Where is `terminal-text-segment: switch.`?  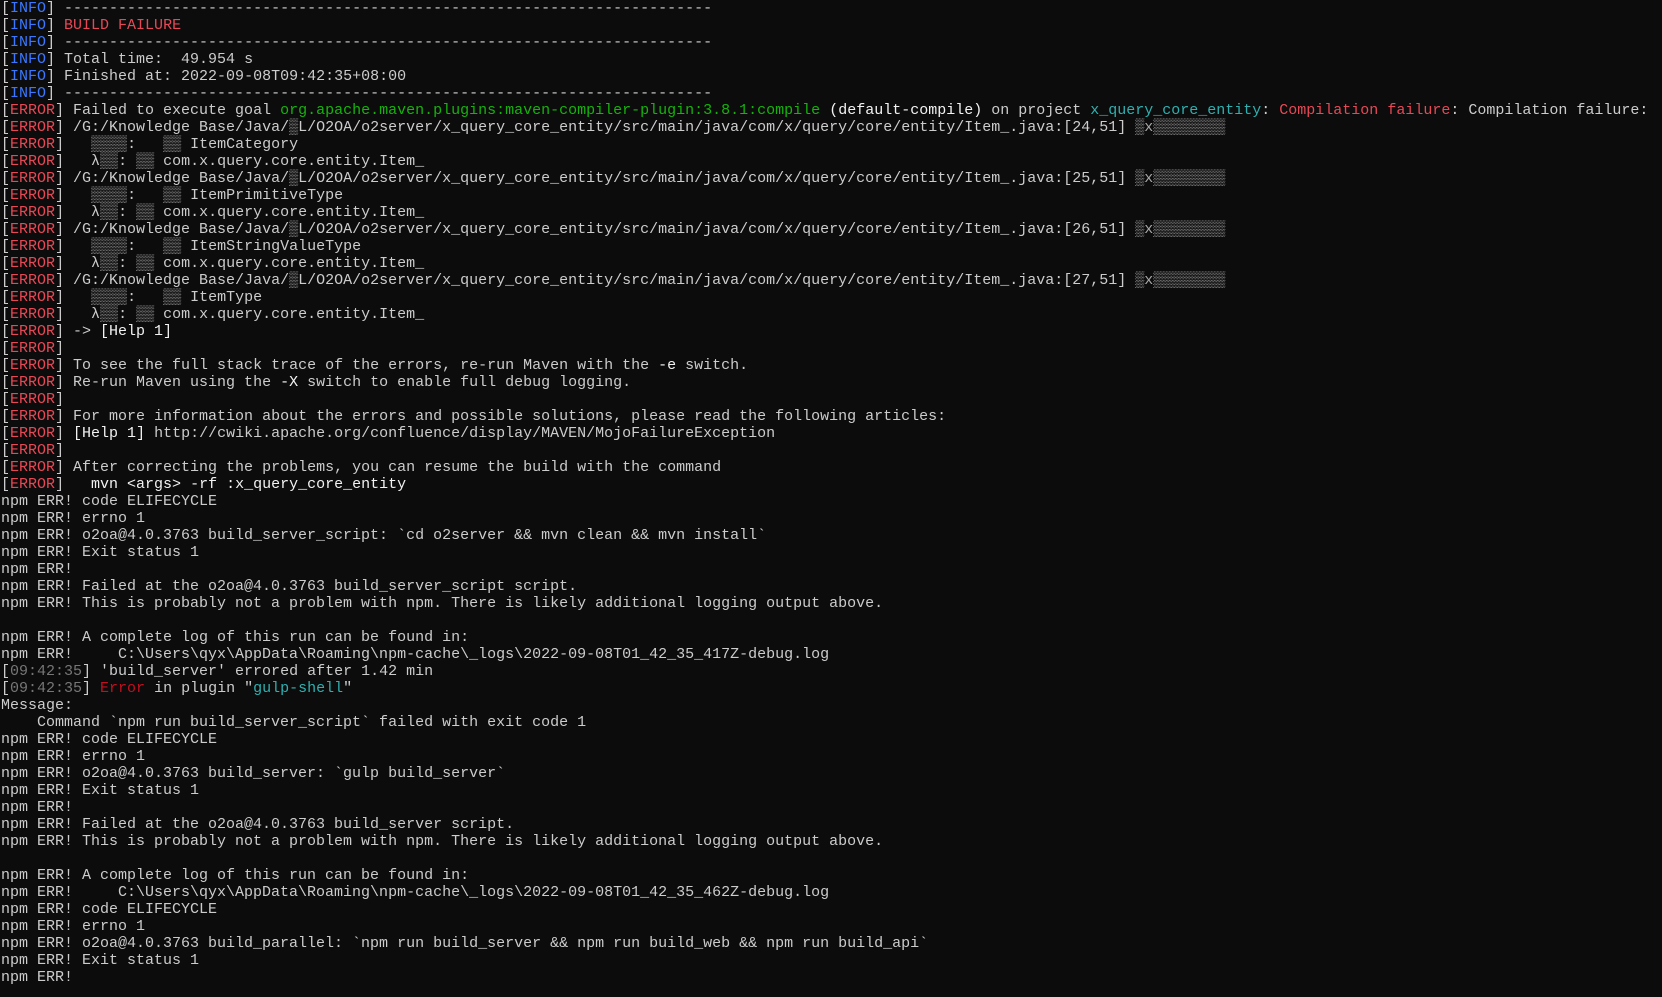
terminal-text-segment: switch. is located at coordinates (712, 365).